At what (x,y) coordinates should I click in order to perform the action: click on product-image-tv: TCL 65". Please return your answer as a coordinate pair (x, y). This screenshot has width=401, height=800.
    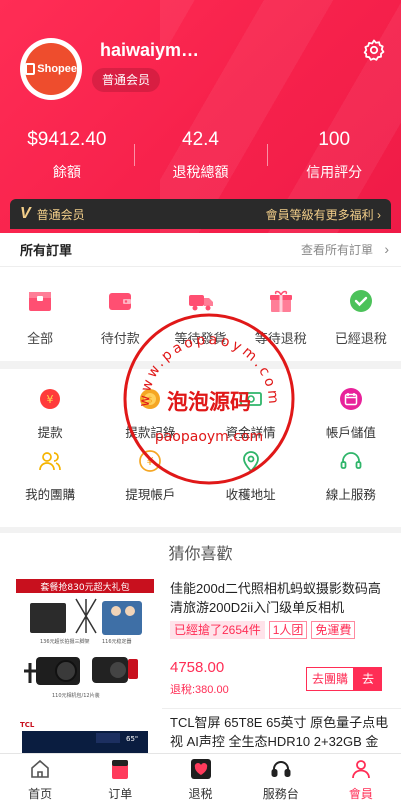
    Looking at the image, I should click on (85, 733).